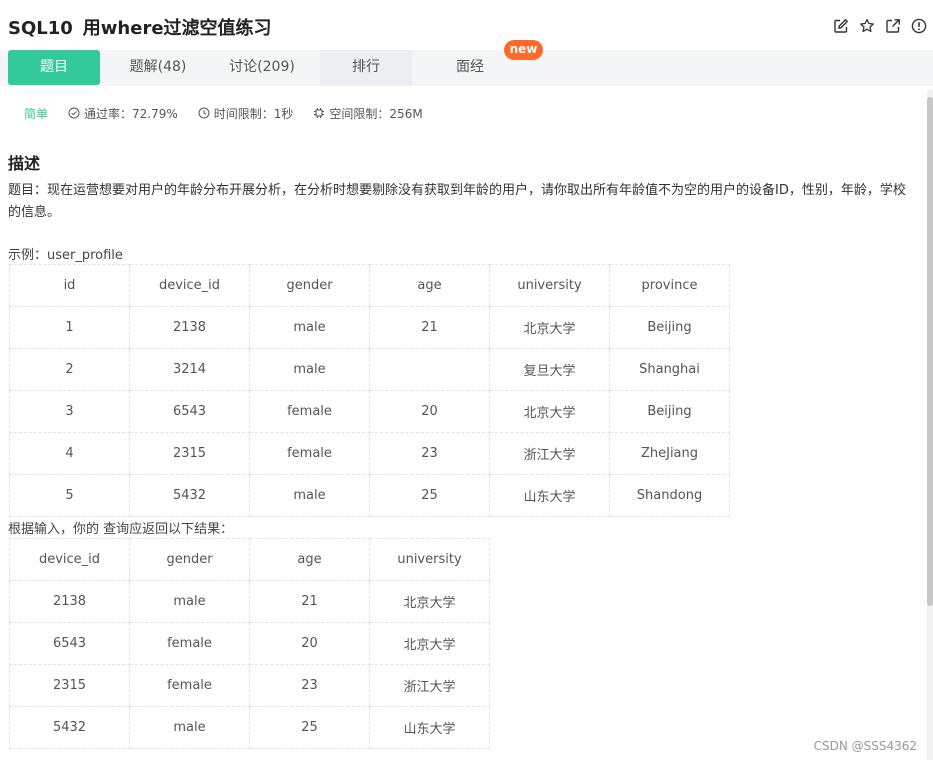  I want to click on table-row: 4 2315 female 23 浙江大学 ZheJiang, so click(369, 453).